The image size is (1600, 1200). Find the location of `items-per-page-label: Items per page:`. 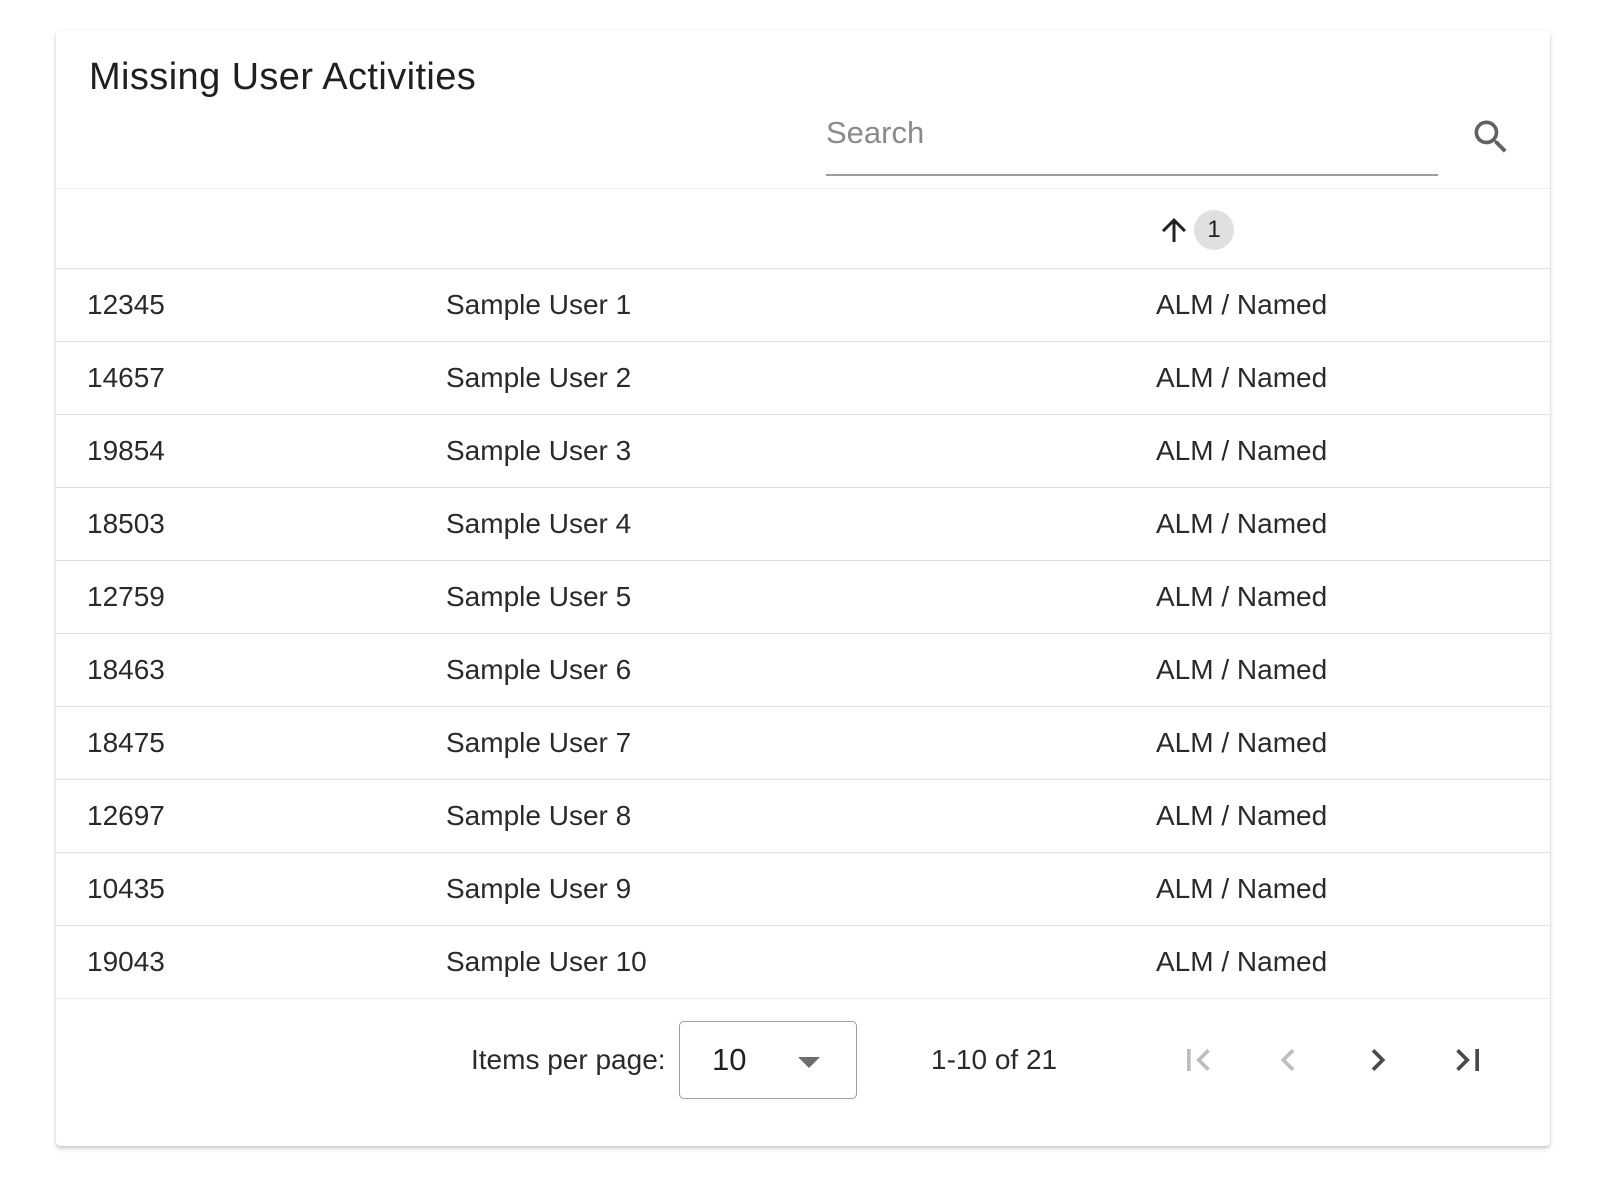

items-per-page-label: Items per page: is located at coordinates (568, 1059).